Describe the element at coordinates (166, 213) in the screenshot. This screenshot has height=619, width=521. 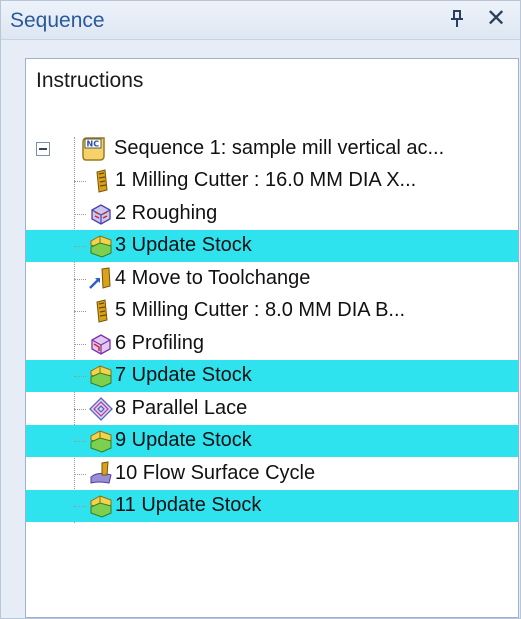
I see `tree-item-label: 2 Roughing` at that location.